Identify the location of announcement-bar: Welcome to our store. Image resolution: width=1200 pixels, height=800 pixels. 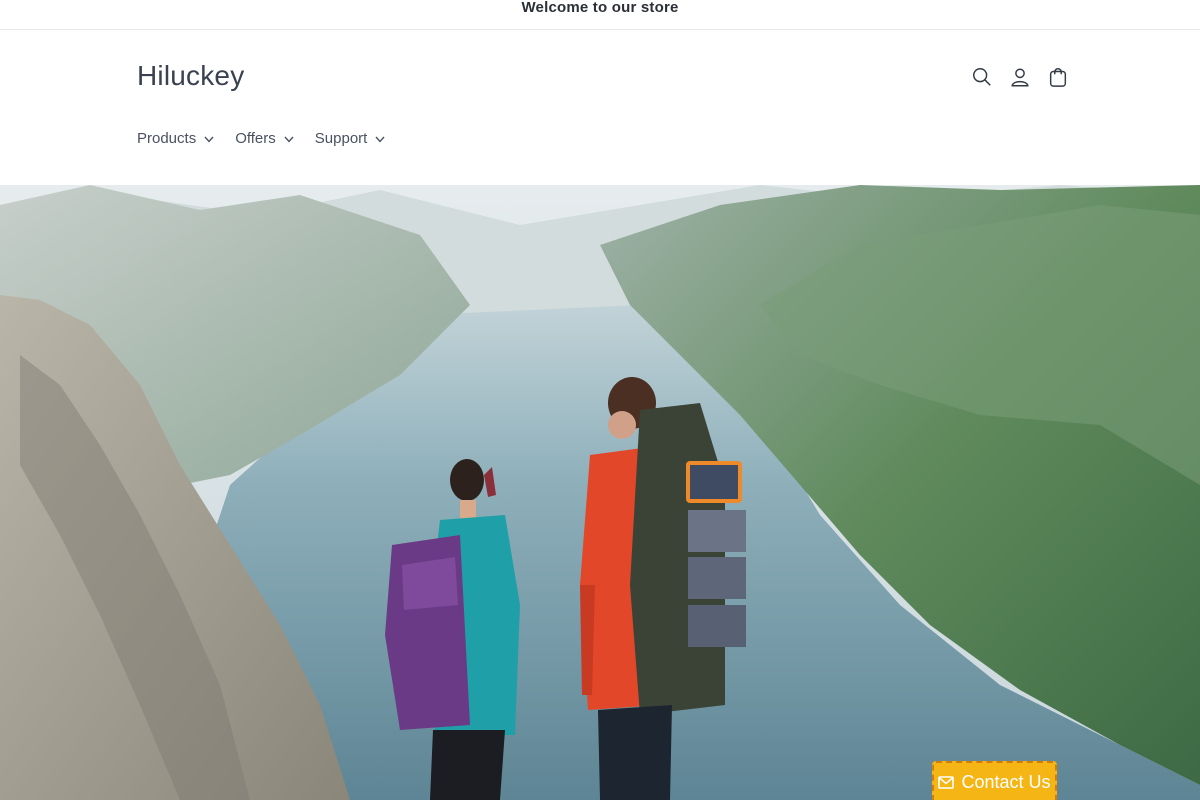
(600, 15).